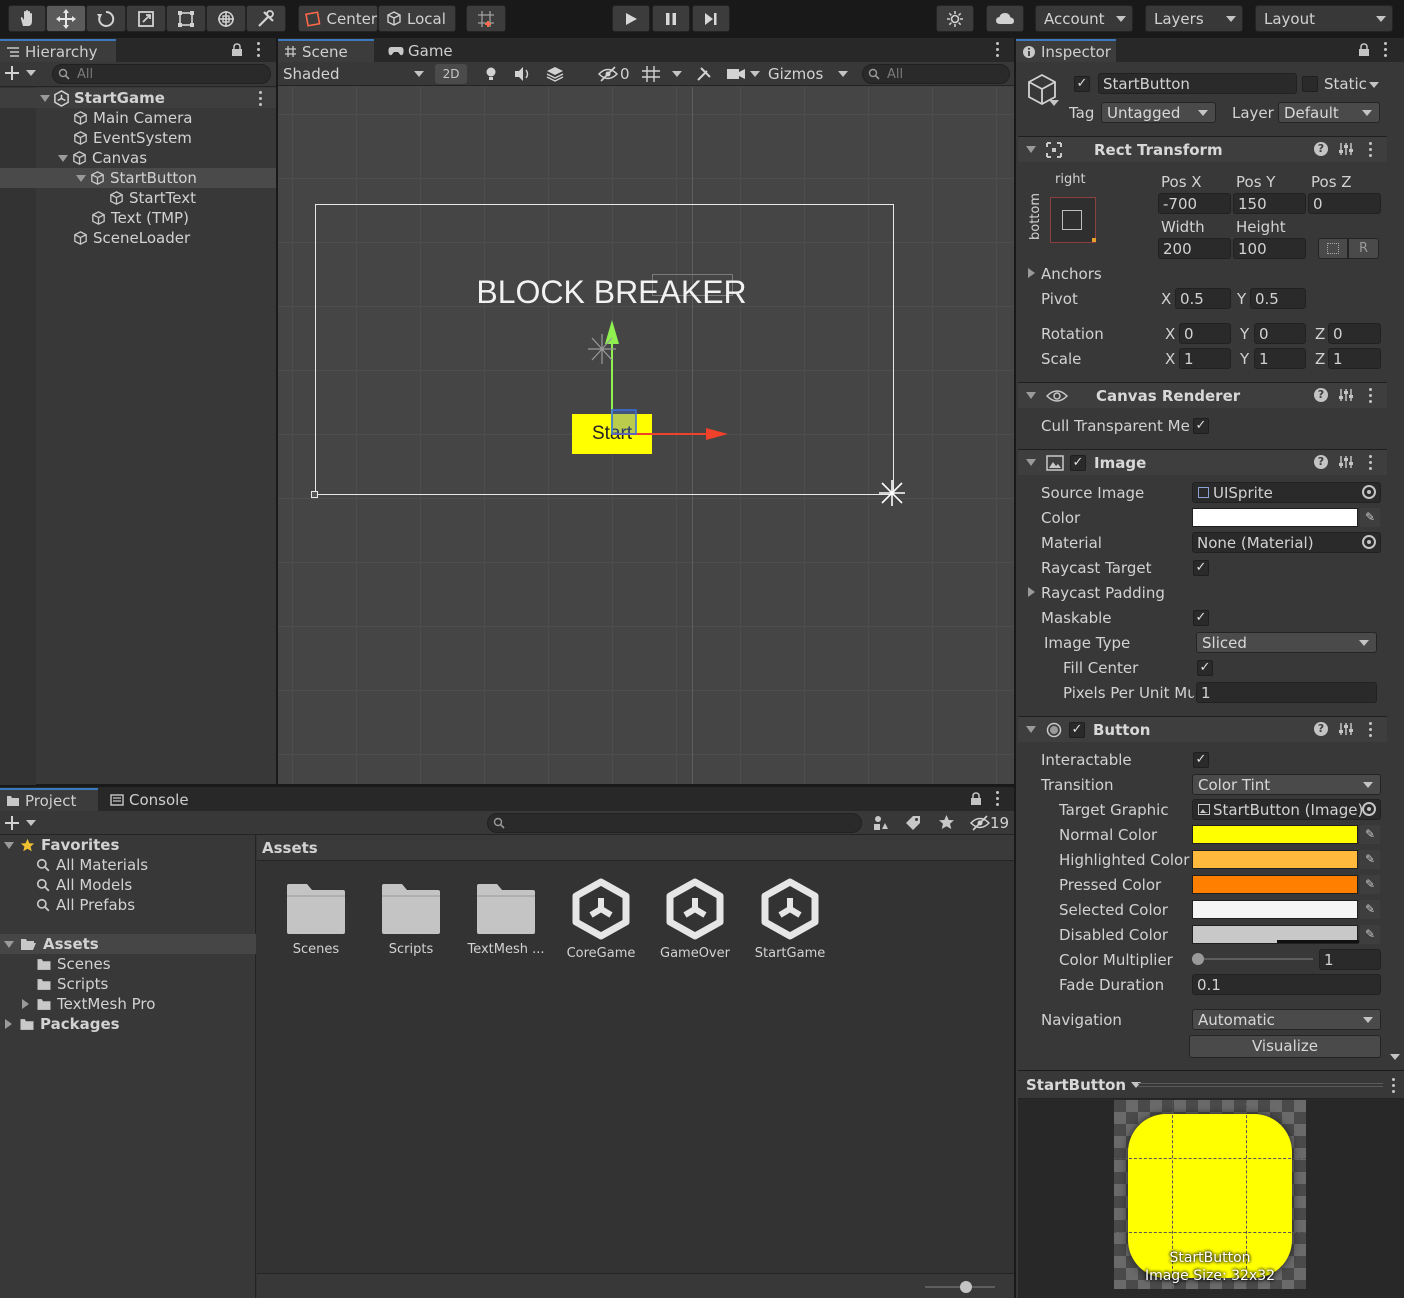  What do you see at coordinates (1255, 959) in the screenshot?
I see `color-multiplier-slider` at bounding box center [1255, 959].